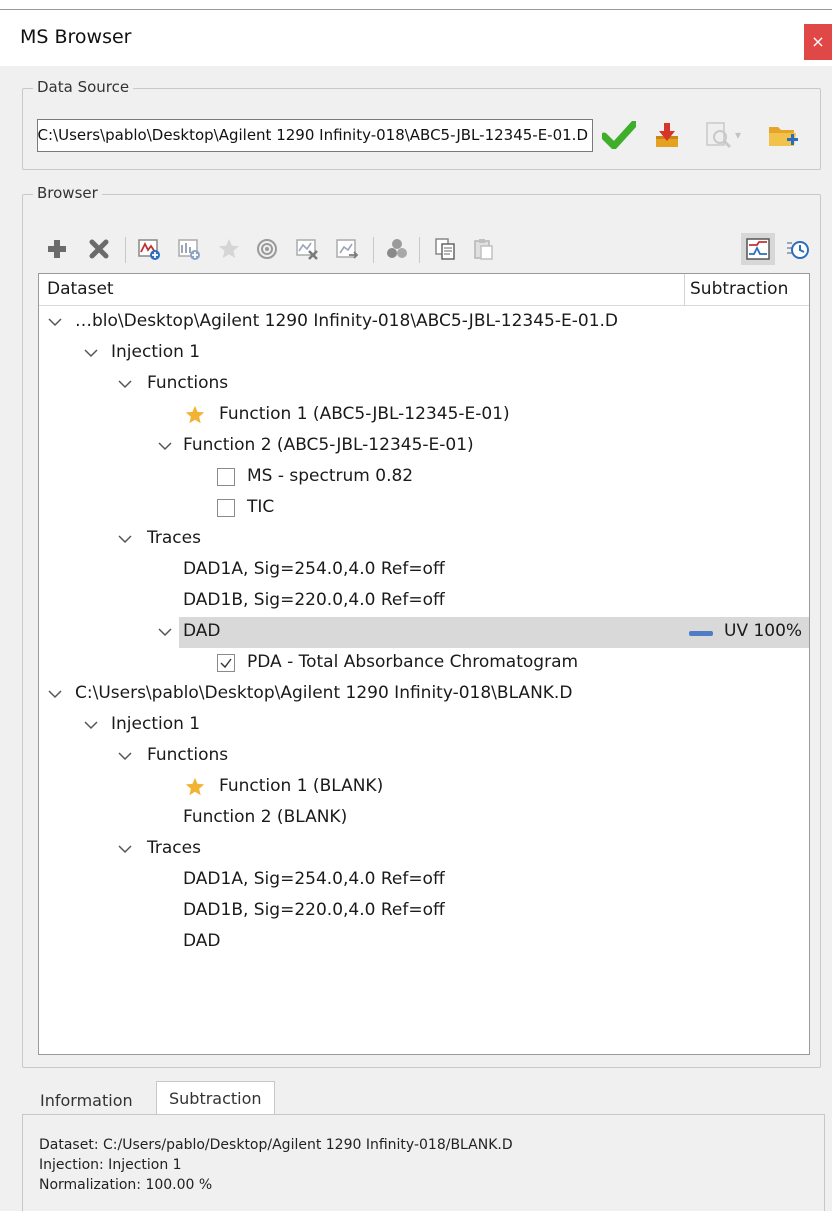 Image resolution: width=832 pixels, height=1211 pixels. Describe the element at coordinates (494, 632) in the screenshot. I see `selection-highlight` at that location.